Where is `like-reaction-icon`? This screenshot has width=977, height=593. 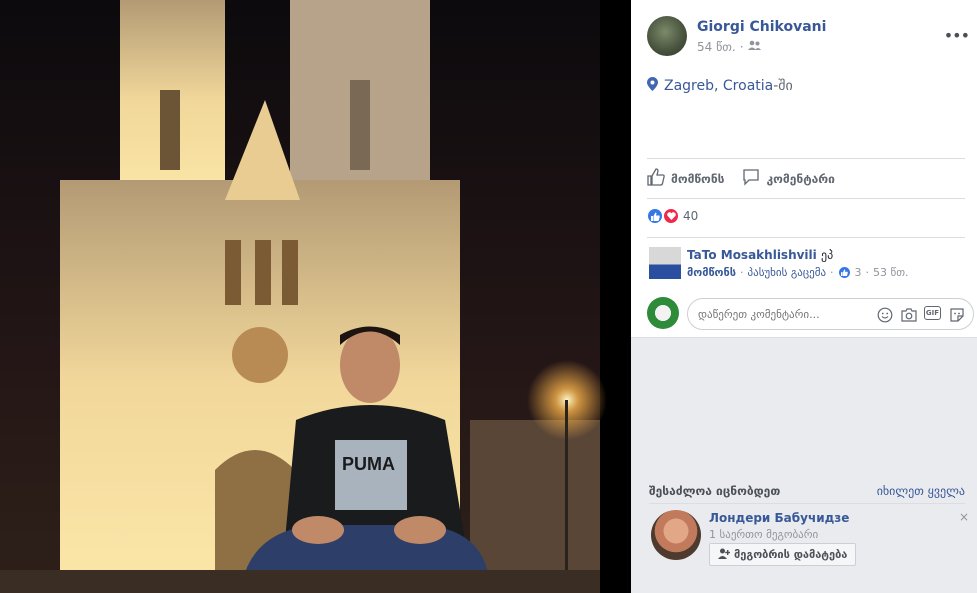 like-reaction-icon is located at coordinates (655, 216).